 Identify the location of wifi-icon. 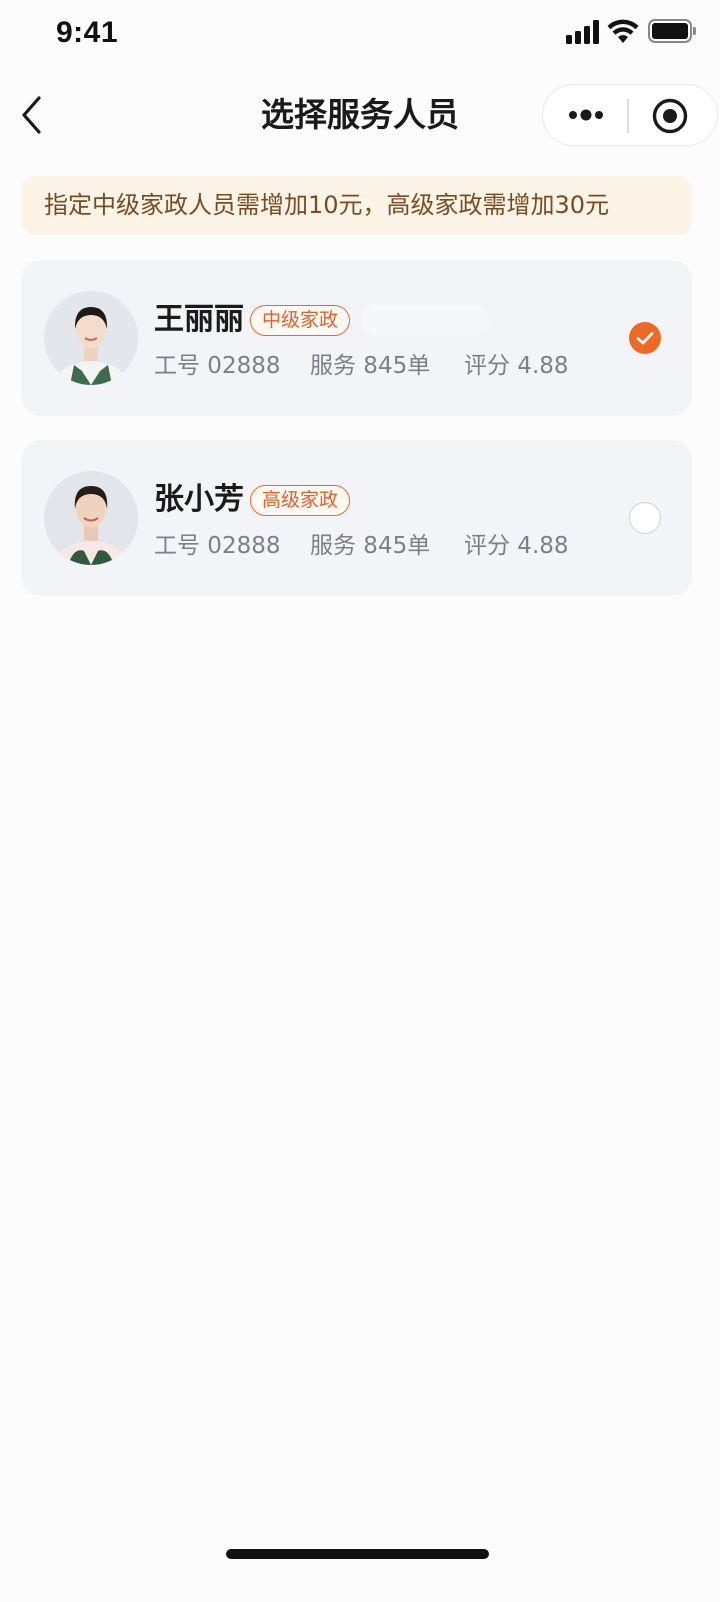
(623, 31).